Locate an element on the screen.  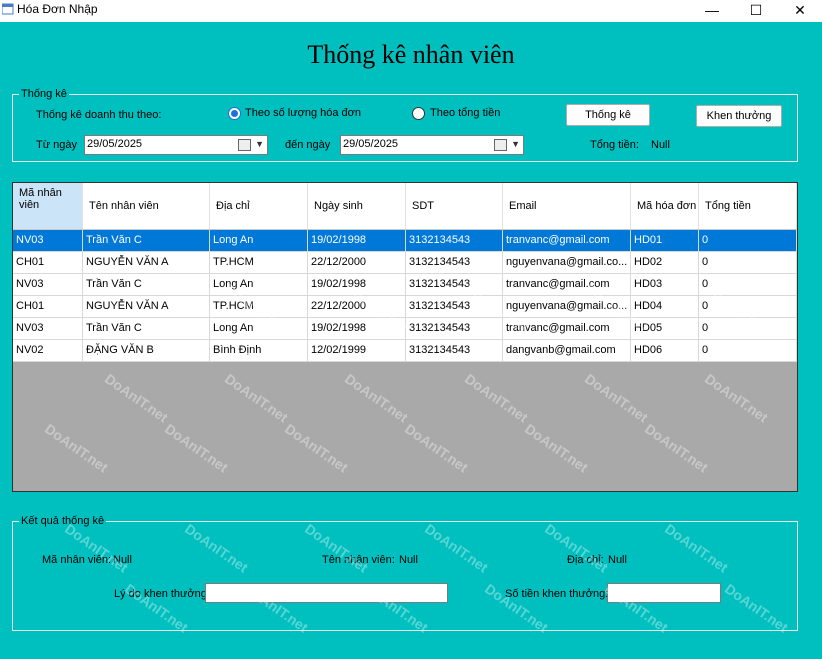
cell-employee-id: NV02 is located at coordinates (48, 350).